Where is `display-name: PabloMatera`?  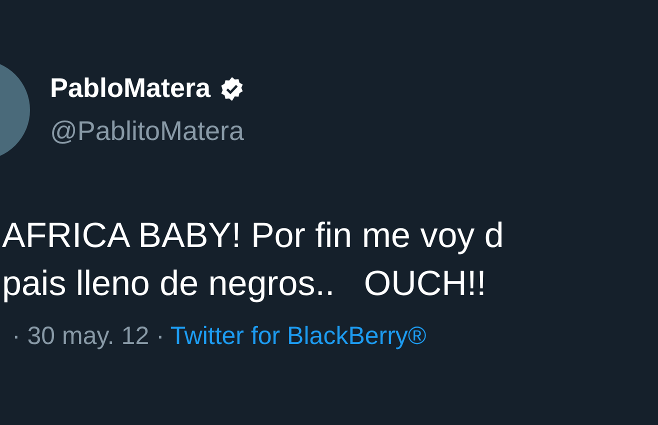
display-name: PabloMatera is located at coordinates (130, 88).